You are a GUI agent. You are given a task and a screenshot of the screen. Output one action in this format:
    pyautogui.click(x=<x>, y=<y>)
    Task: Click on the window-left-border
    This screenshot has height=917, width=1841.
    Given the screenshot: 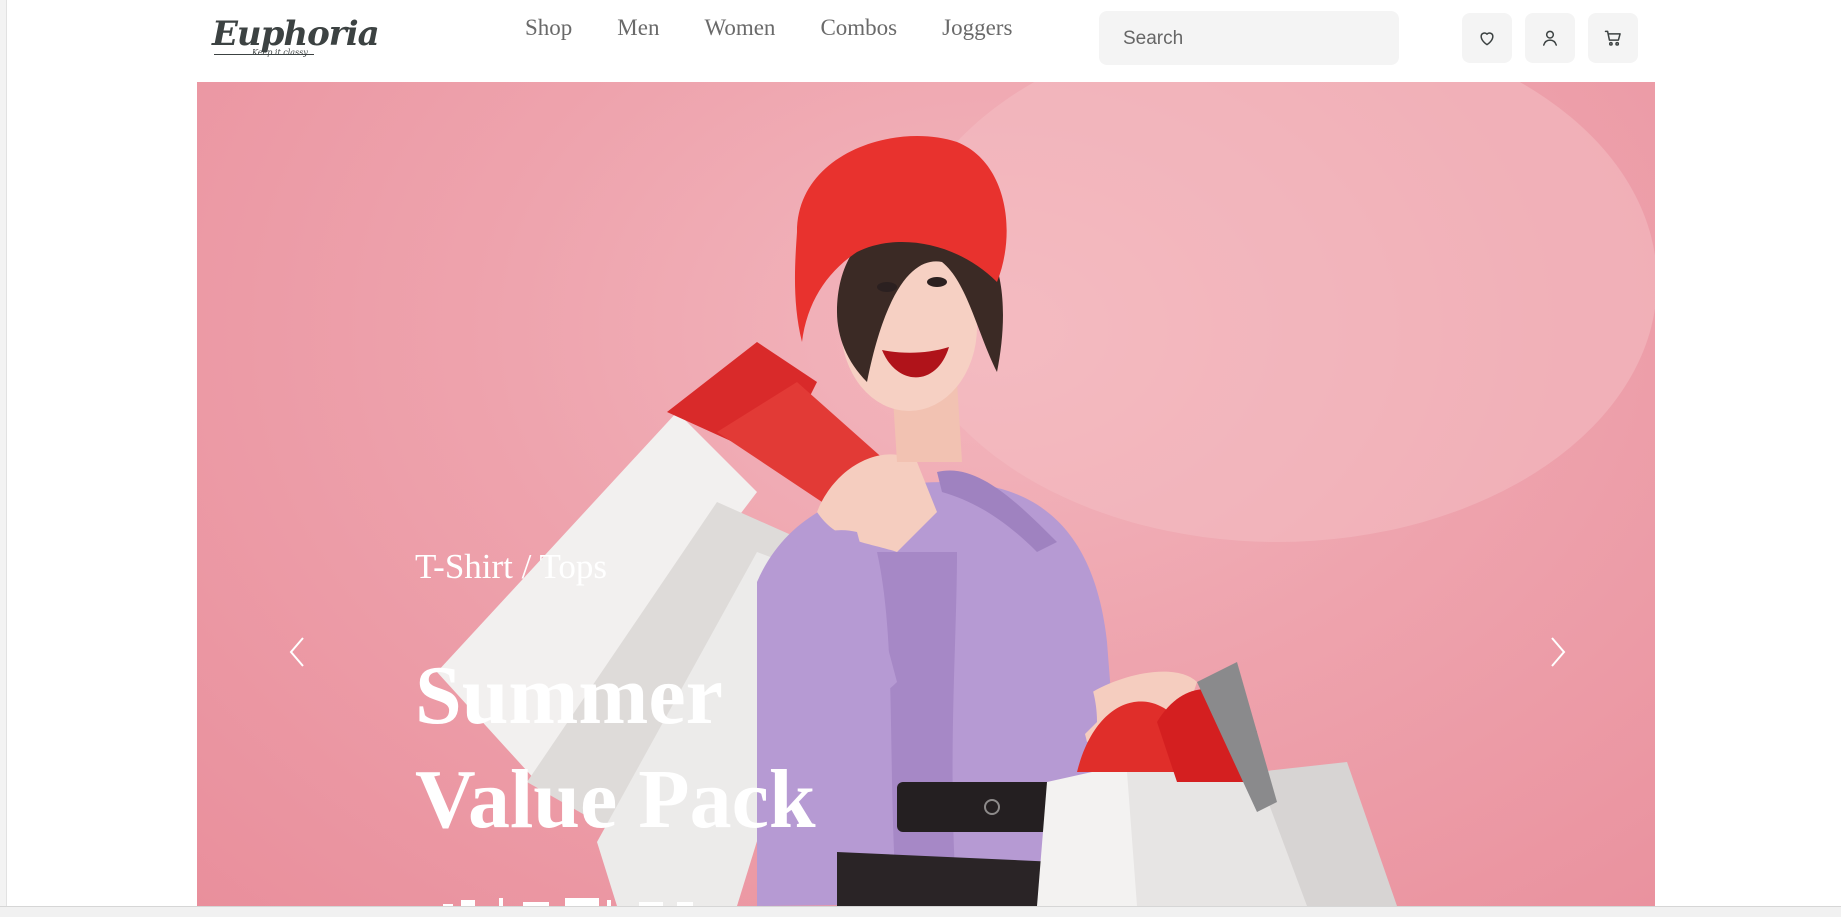 What is the action you would take?
    pyautogui.click(x=3, y=458)
    